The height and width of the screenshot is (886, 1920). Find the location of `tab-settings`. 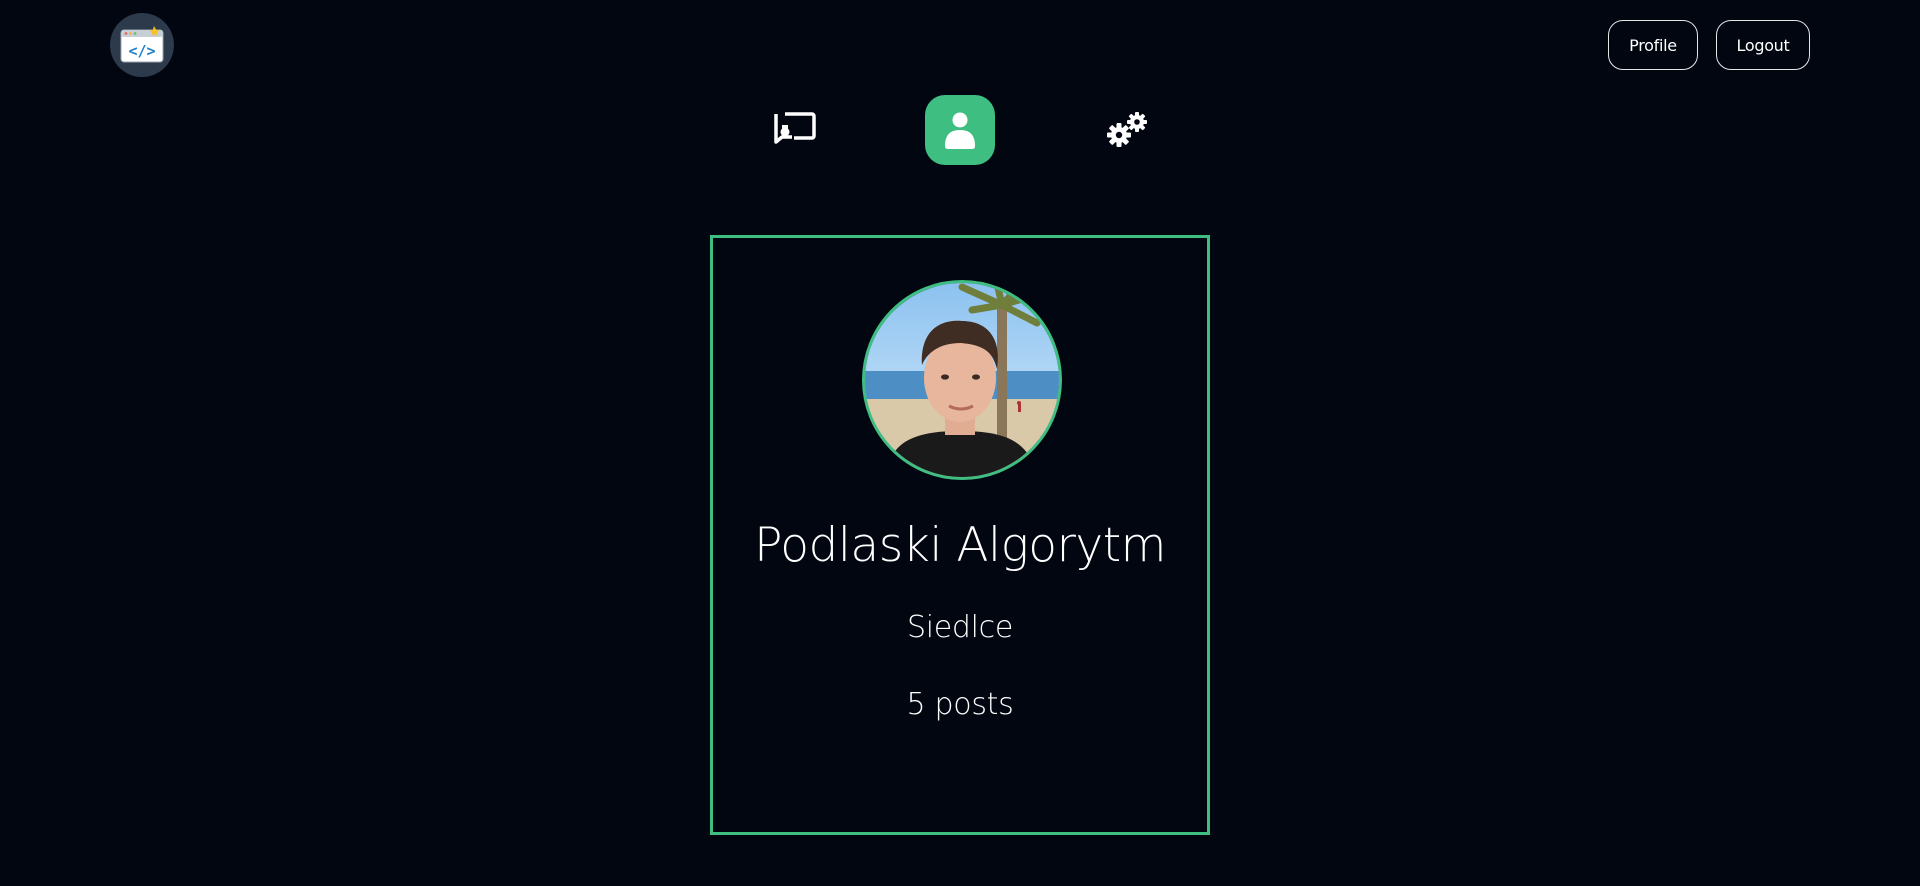

tab-settings is located at coordinates (1127, 130).